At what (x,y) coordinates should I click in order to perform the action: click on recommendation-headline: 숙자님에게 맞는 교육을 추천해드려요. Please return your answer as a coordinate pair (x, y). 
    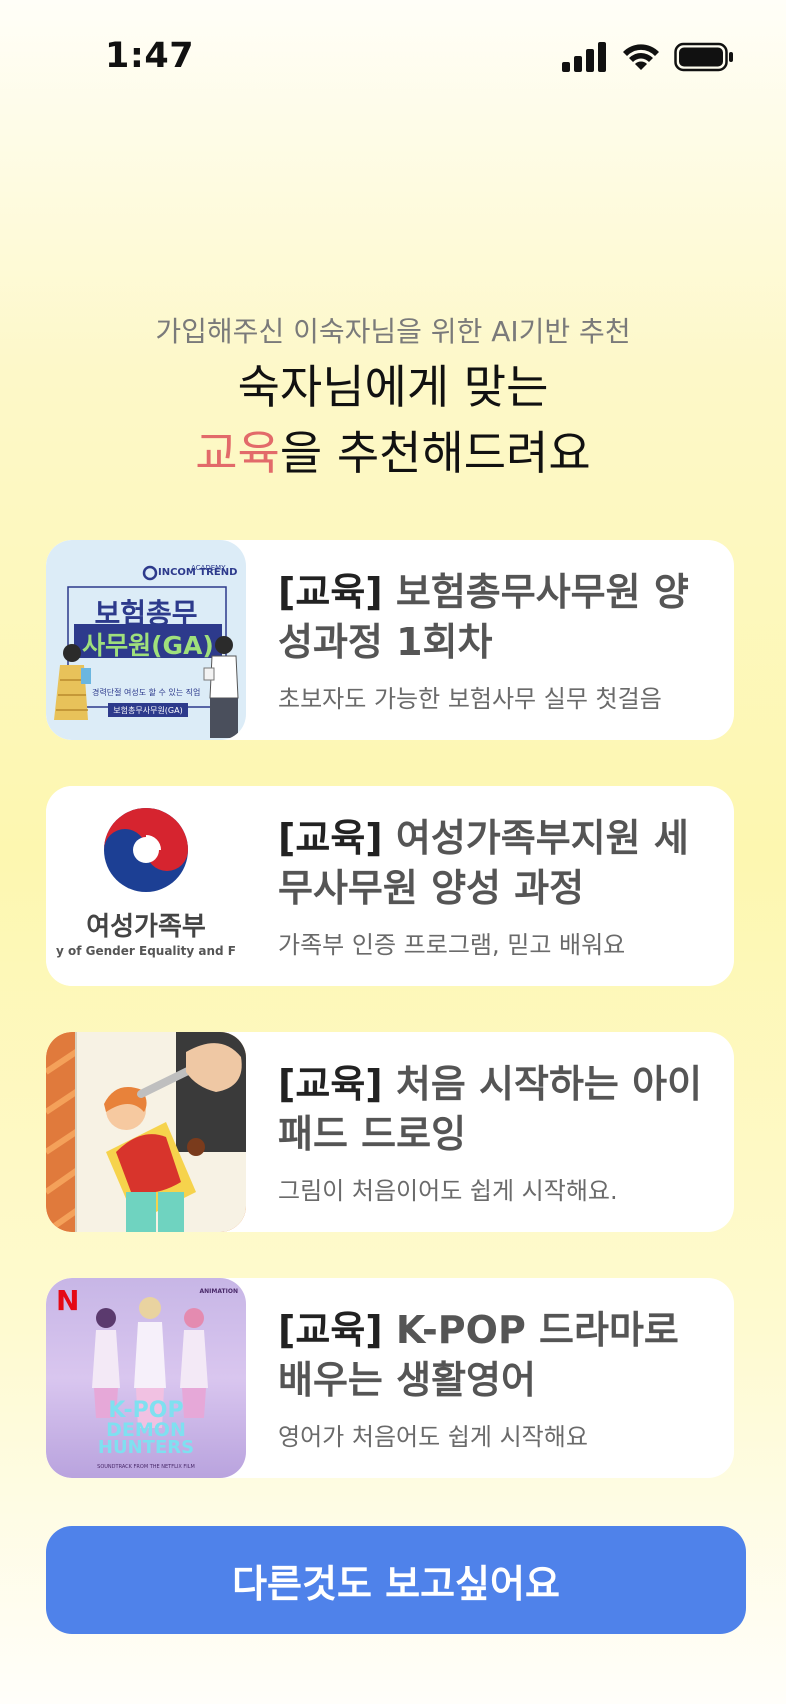
    Looking at the image, I should click on (393, 420).